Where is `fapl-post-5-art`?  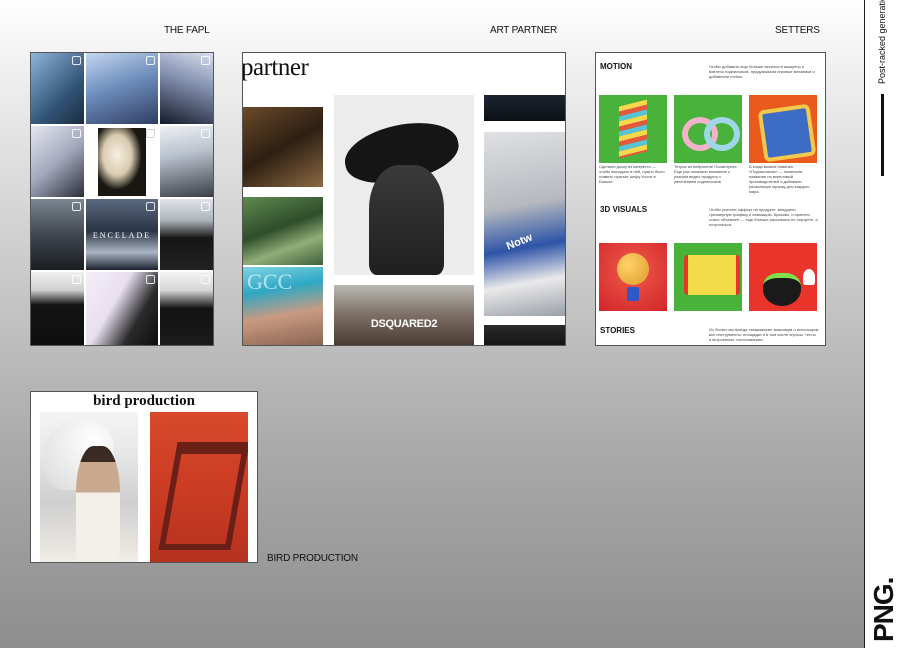
fapl-post-5-art is located at coordinates (122, 162).